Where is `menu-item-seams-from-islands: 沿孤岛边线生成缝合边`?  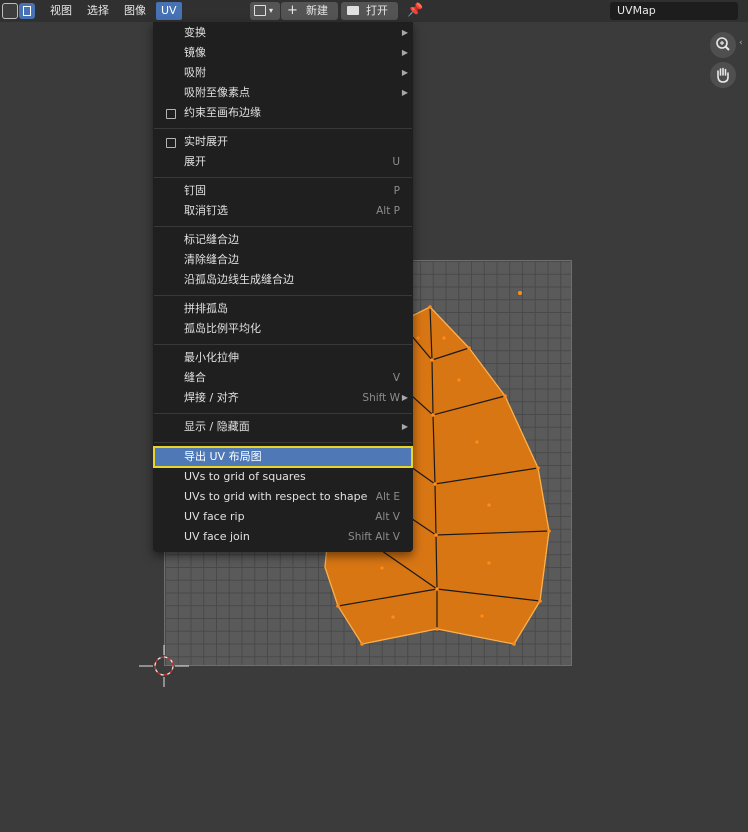
menu-item-seams-from-islands: 沿孤岛边线生成缝合边 is located at coordinates (283, 280).